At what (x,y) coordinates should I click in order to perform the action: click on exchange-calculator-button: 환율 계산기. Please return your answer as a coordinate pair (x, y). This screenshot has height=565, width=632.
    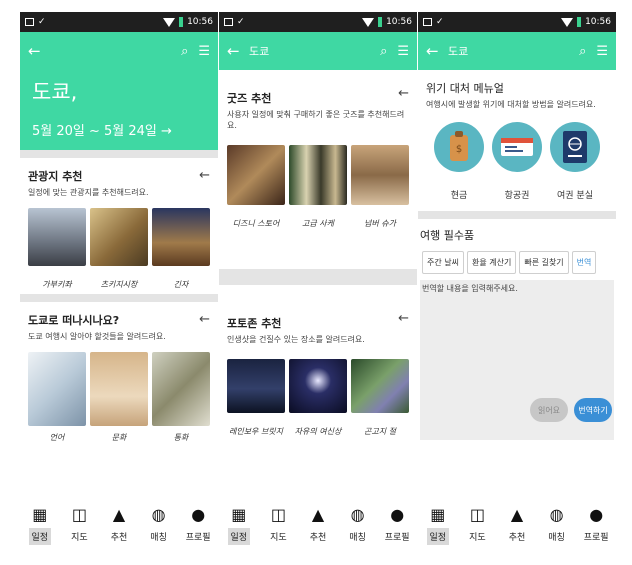
    Looking at the image, I should click on (491, 262).